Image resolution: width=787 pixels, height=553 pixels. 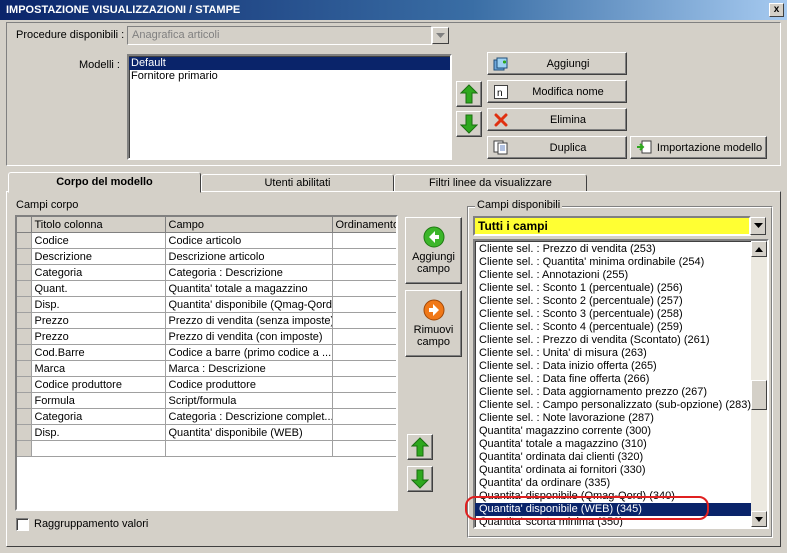 What do you see at coordinates (98, 384) in the screenshot?
I see `cell-titolo: Codice produttore` at bounding box center [98, 384].